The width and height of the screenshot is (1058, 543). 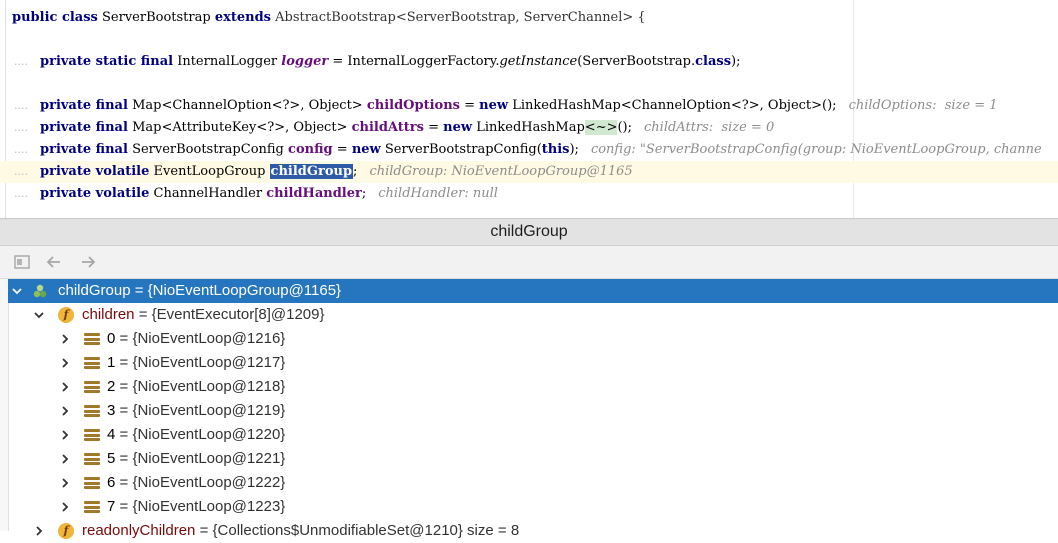 What do you see at coordinates (156, 17) in the screenshot?
I see `class-name: ServerBootstrap` at bounding box center [156, 17].